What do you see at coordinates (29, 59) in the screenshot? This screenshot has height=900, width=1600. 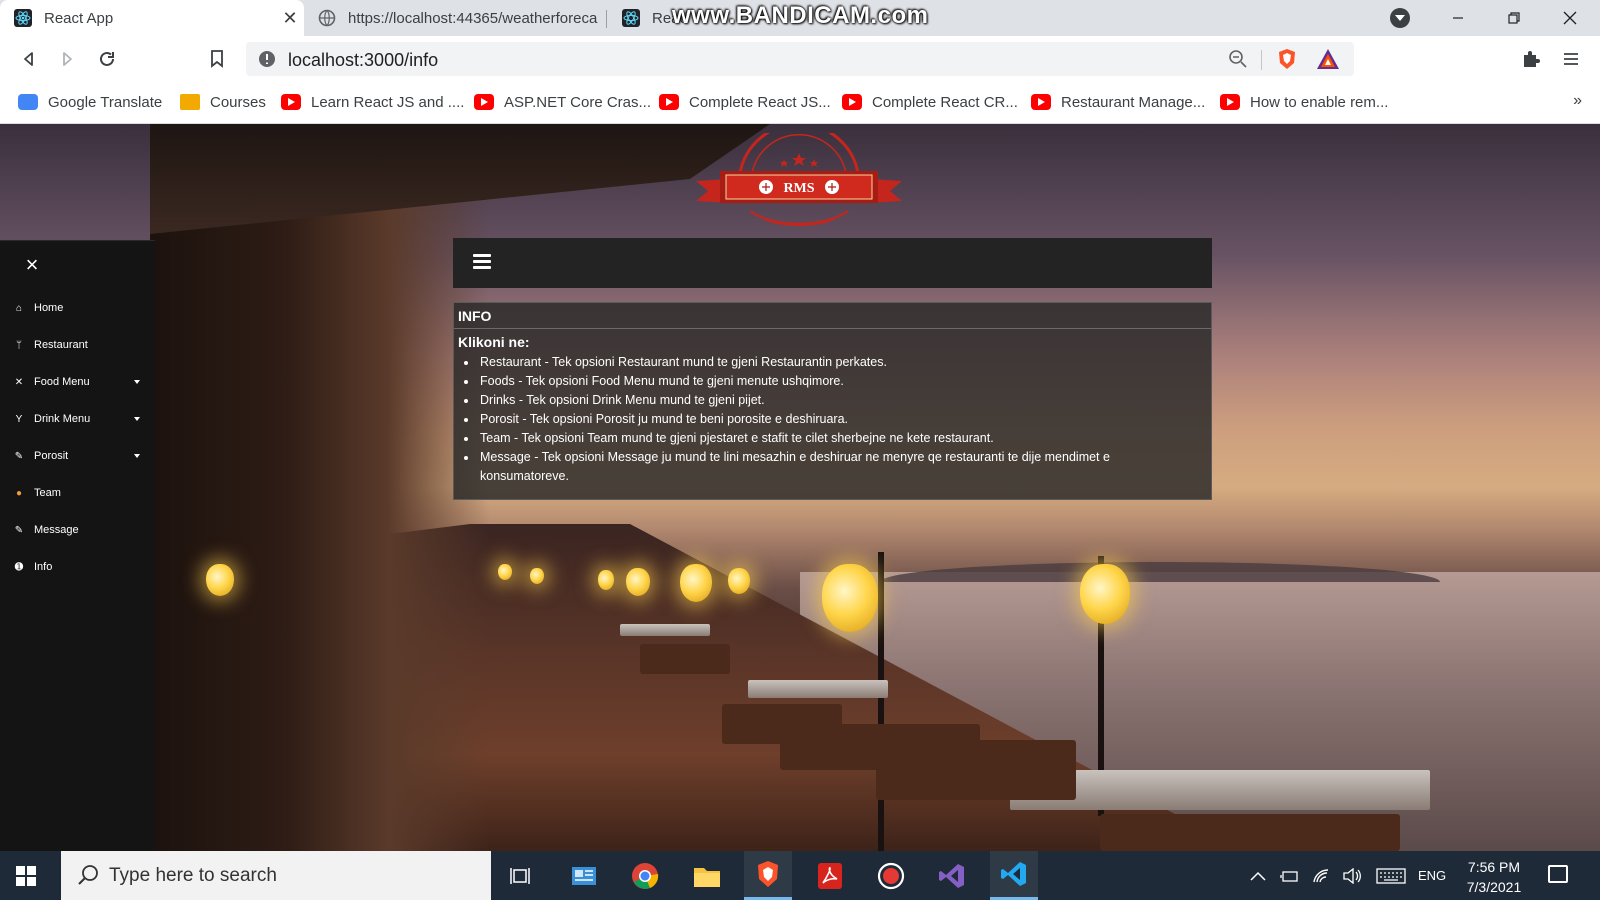 I see `back-button` at bounding box center [29, 59].